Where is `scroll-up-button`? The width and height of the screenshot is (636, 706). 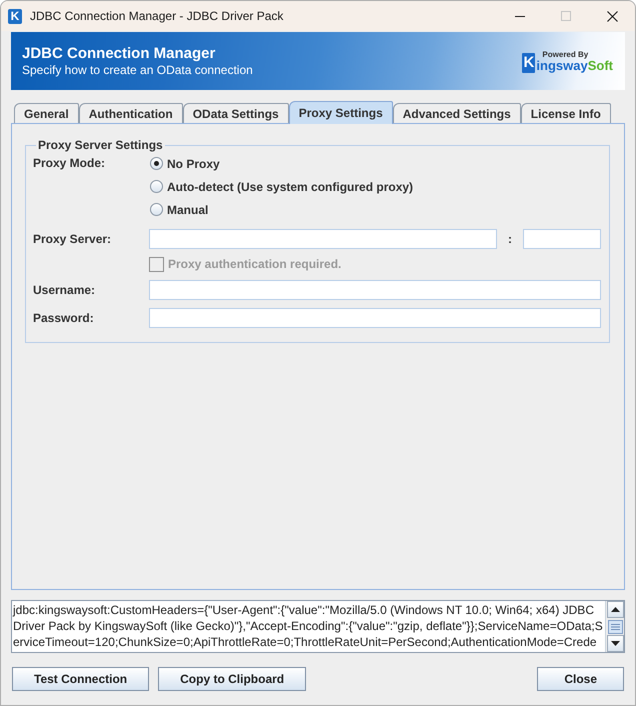 scroll-up-button is located at coordinates (615, 609).